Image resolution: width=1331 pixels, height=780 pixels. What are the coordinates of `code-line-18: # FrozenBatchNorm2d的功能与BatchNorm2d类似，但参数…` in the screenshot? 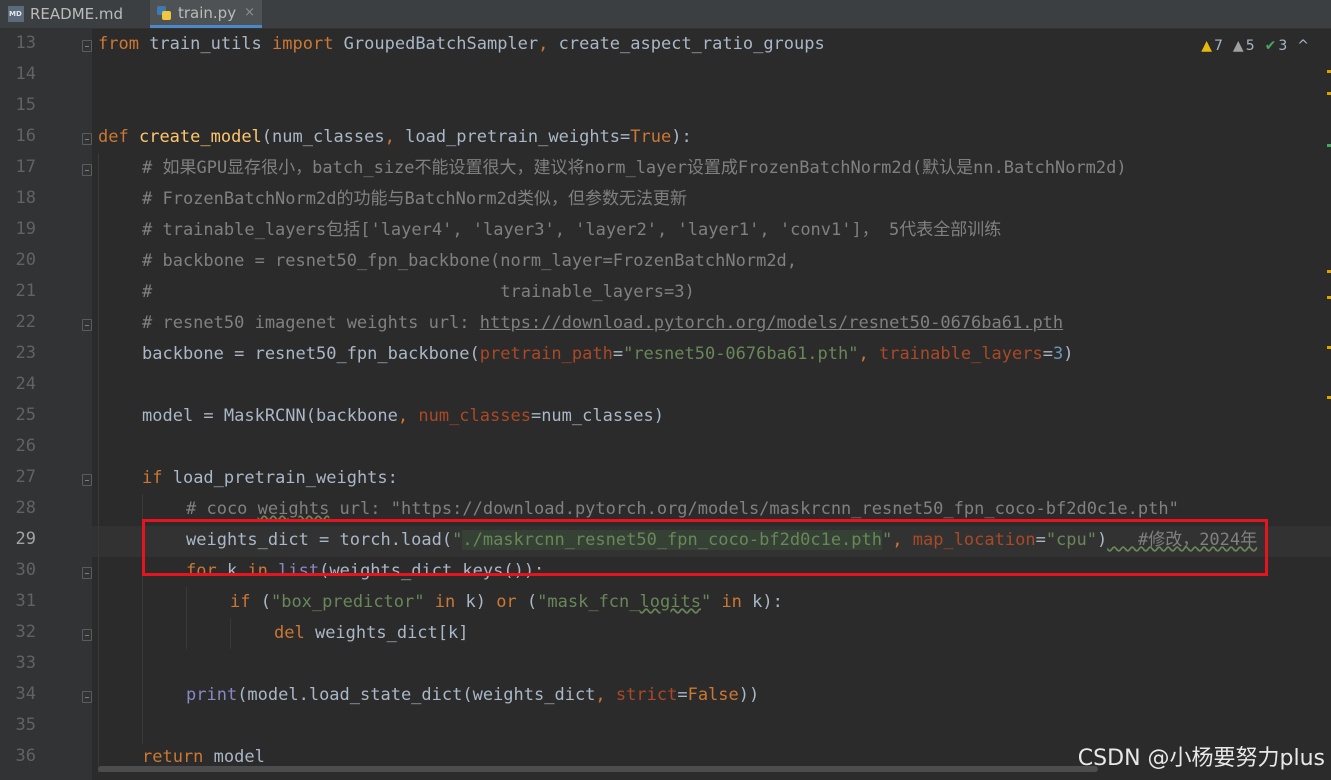 It's located at (415, 199).